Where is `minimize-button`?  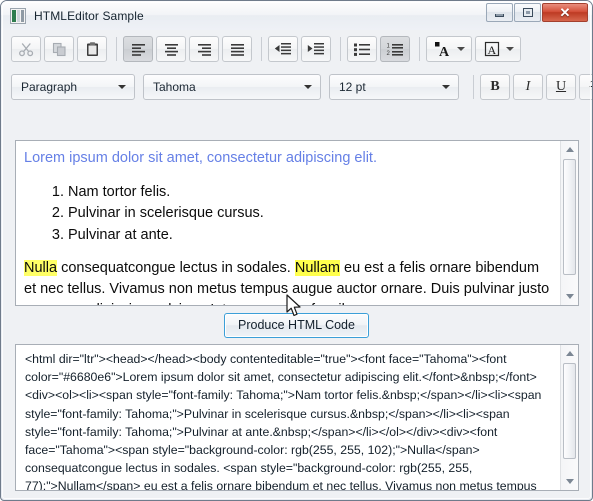 minimize-button is located at coordinates (499, 12).